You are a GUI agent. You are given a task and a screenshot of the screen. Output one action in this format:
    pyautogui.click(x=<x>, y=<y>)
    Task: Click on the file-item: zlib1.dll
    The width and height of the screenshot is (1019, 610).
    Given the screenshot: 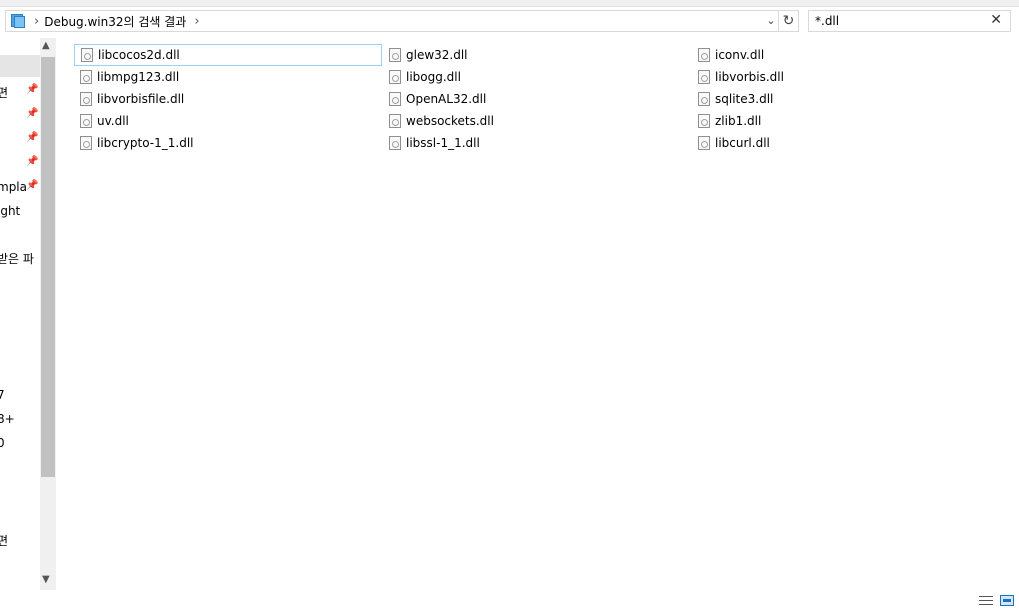 What is the action you would take?
    pyautogui.click(x=842, y=121)
    